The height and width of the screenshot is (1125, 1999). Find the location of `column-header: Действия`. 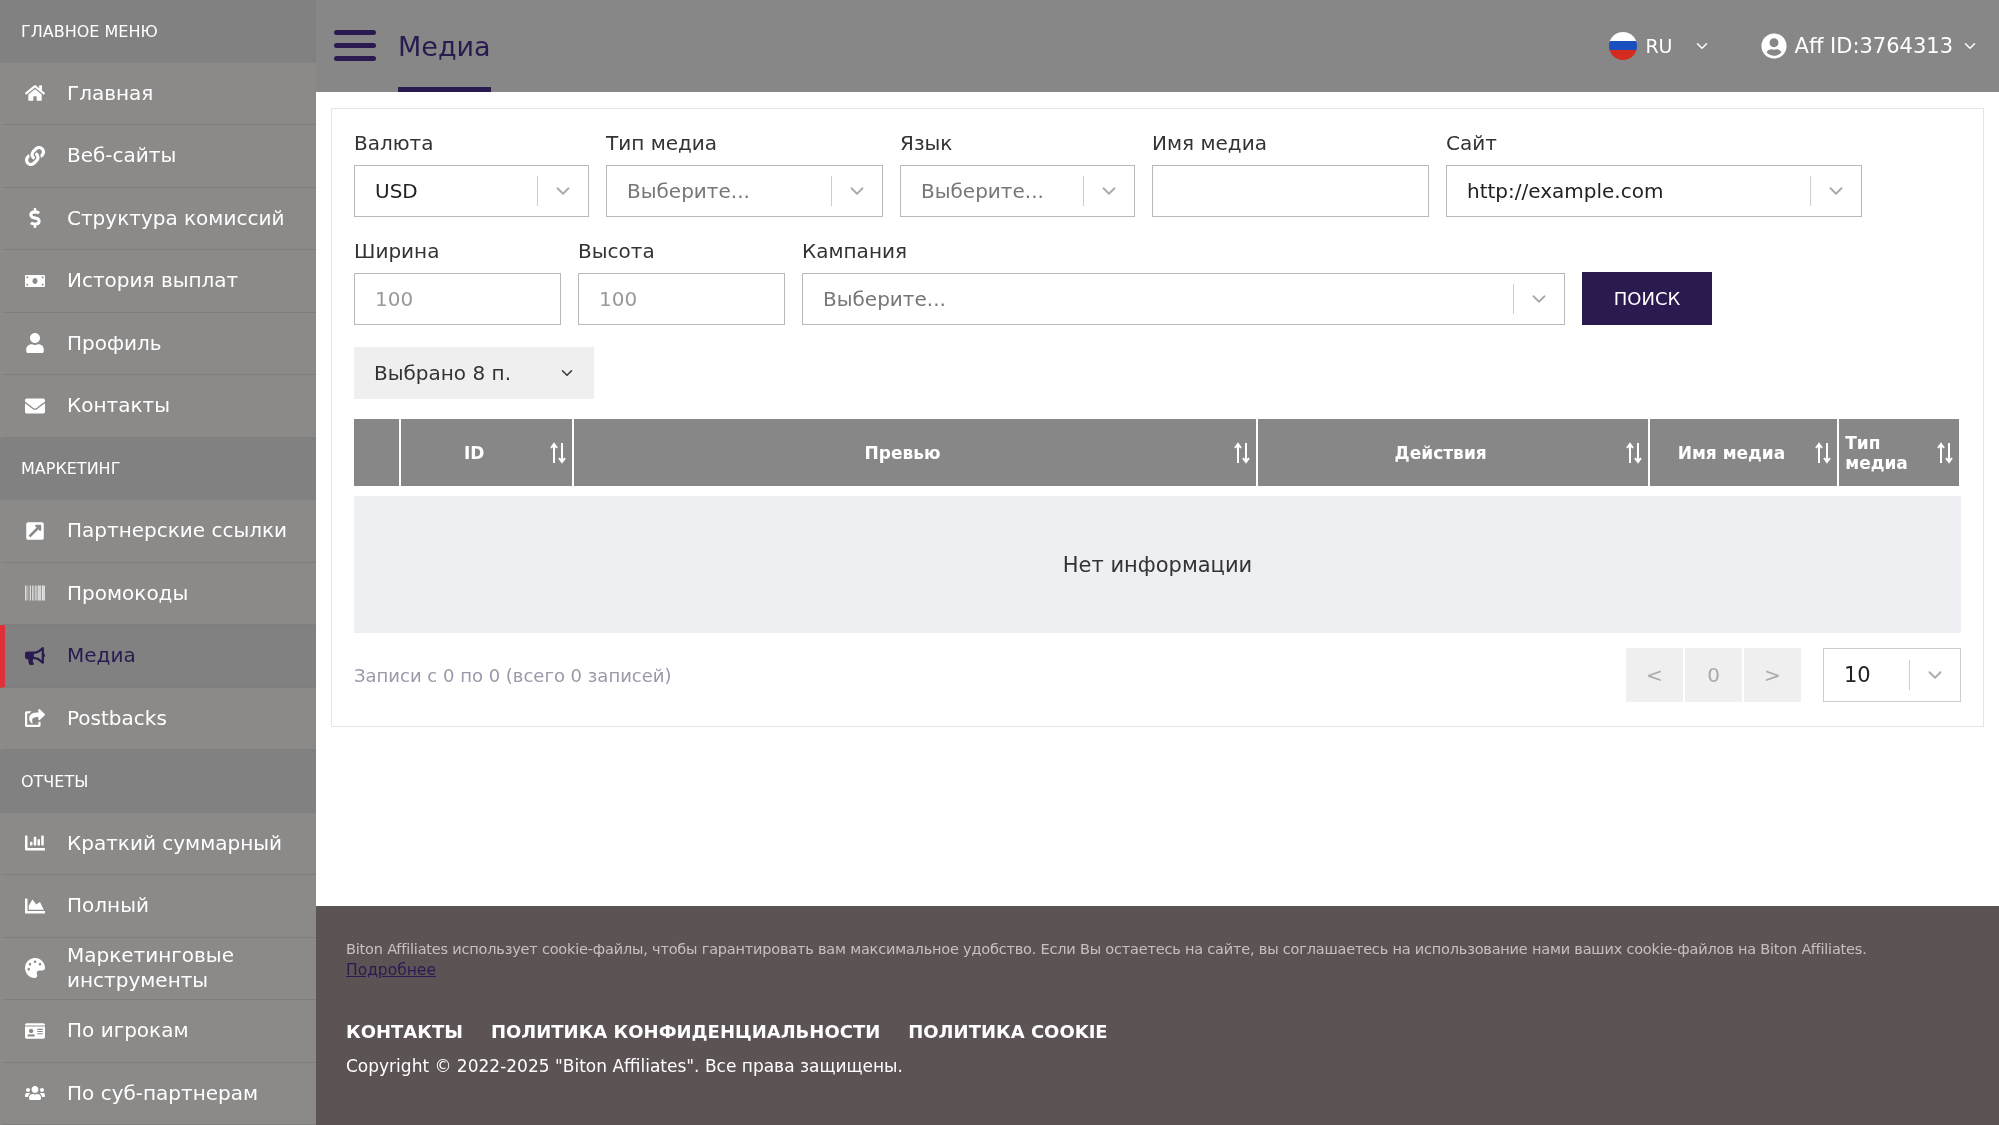

column-header: Действия is located at coordinates (1453, 452).